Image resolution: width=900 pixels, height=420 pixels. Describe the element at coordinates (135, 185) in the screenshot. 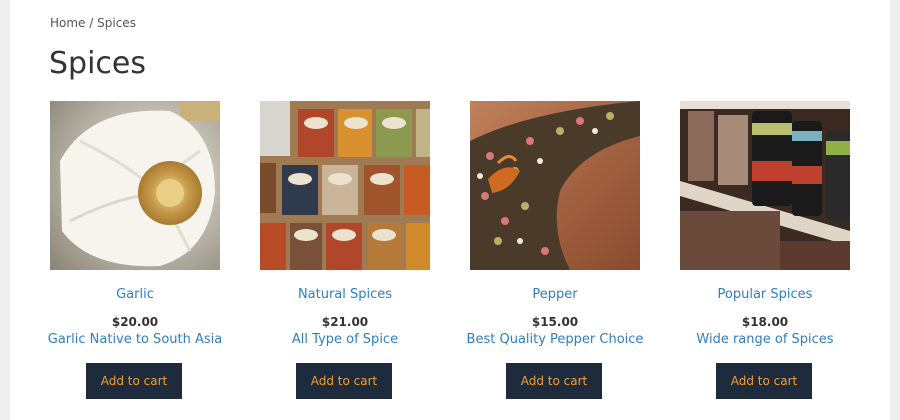

I see `garlic-image` at that location.